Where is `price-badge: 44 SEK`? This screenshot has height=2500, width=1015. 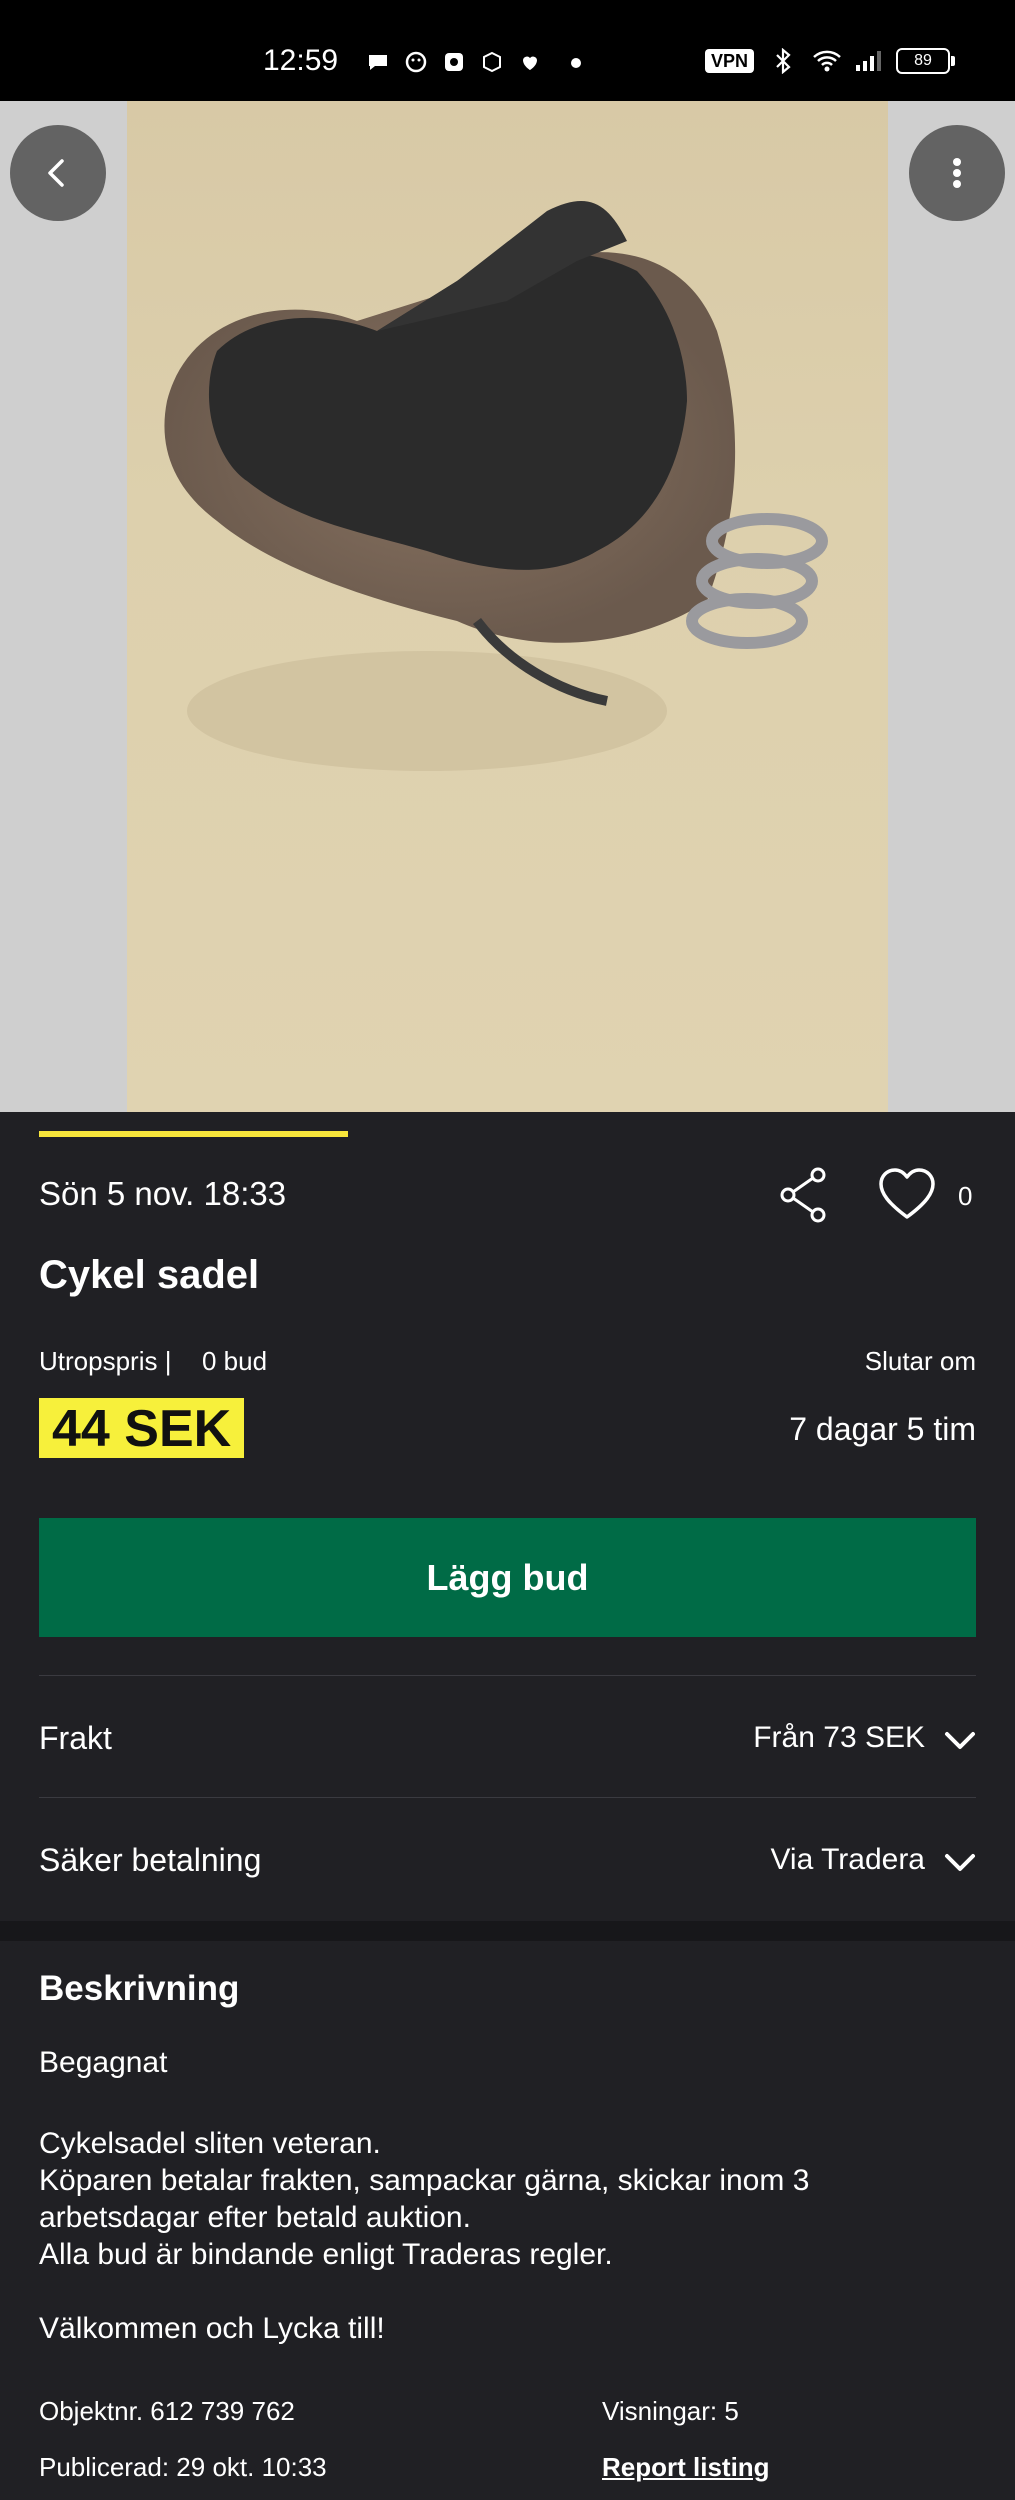 price-badge: 44 SEK is located at coordinates (142, 1428).